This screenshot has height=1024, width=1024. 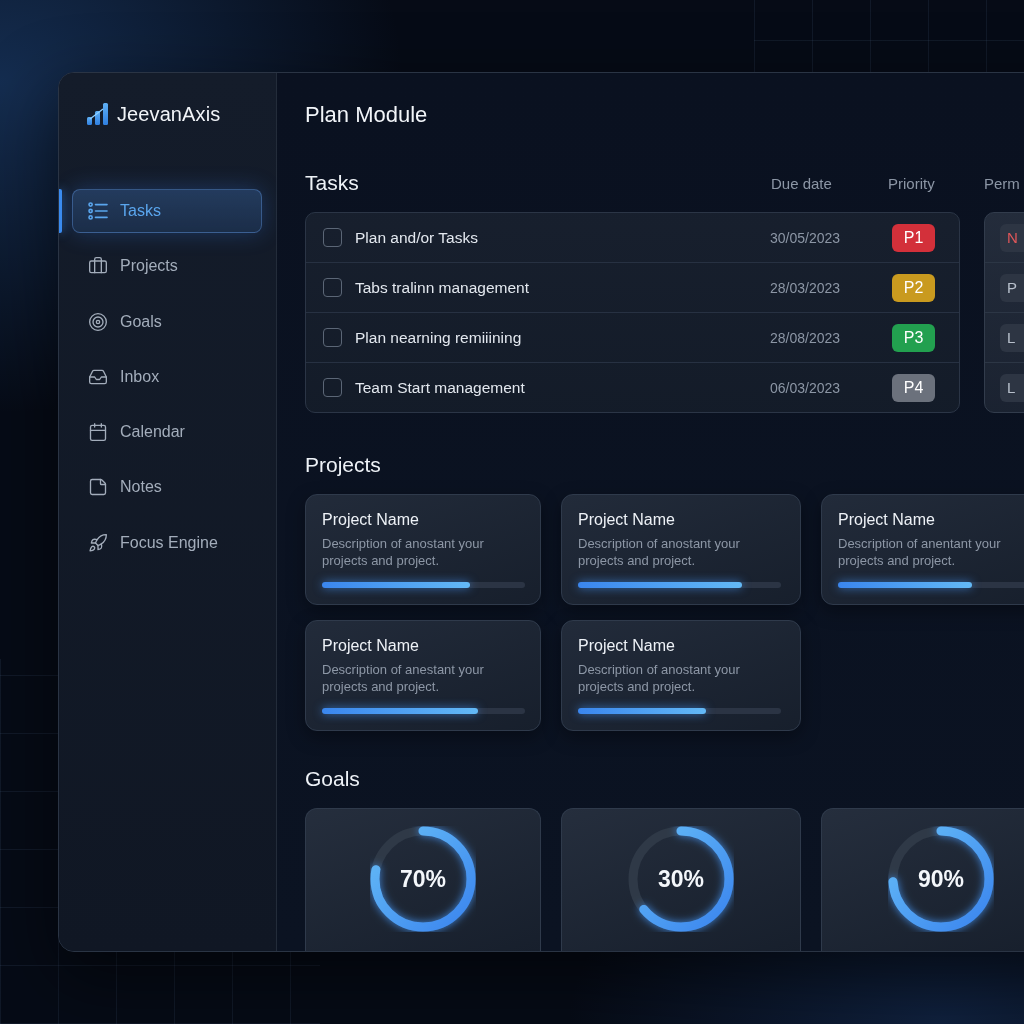 I want to click on column-header: Due date, so click(x=802, y=183).